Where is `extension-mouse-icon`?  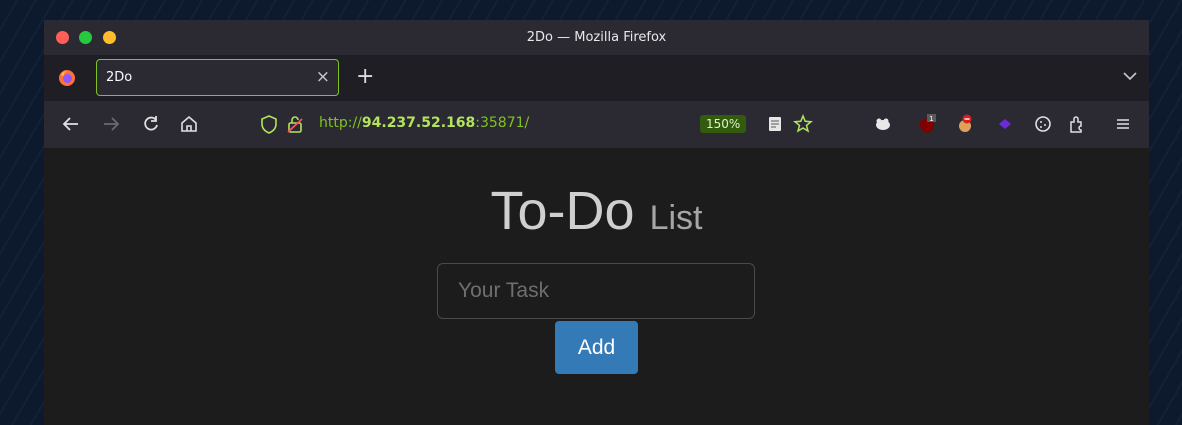
extension-mouse-icon is located at coordinates (883, 124).